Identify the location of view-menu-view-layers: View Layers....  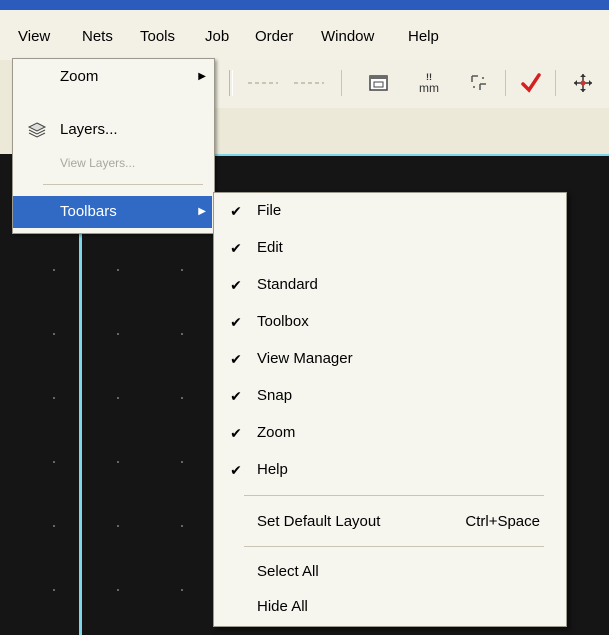
(98, 163).